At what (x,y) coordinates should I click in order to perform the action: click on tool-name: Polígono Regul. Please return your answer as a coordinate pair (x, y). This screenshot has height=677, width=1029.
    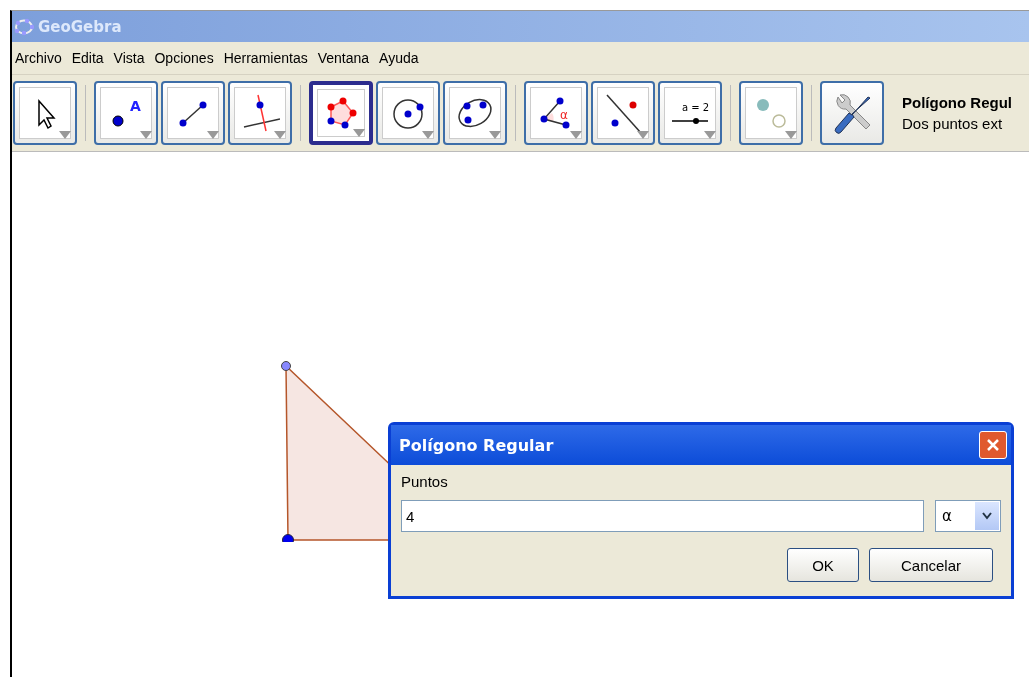
    Looking at the image, I should click on (957, 102).